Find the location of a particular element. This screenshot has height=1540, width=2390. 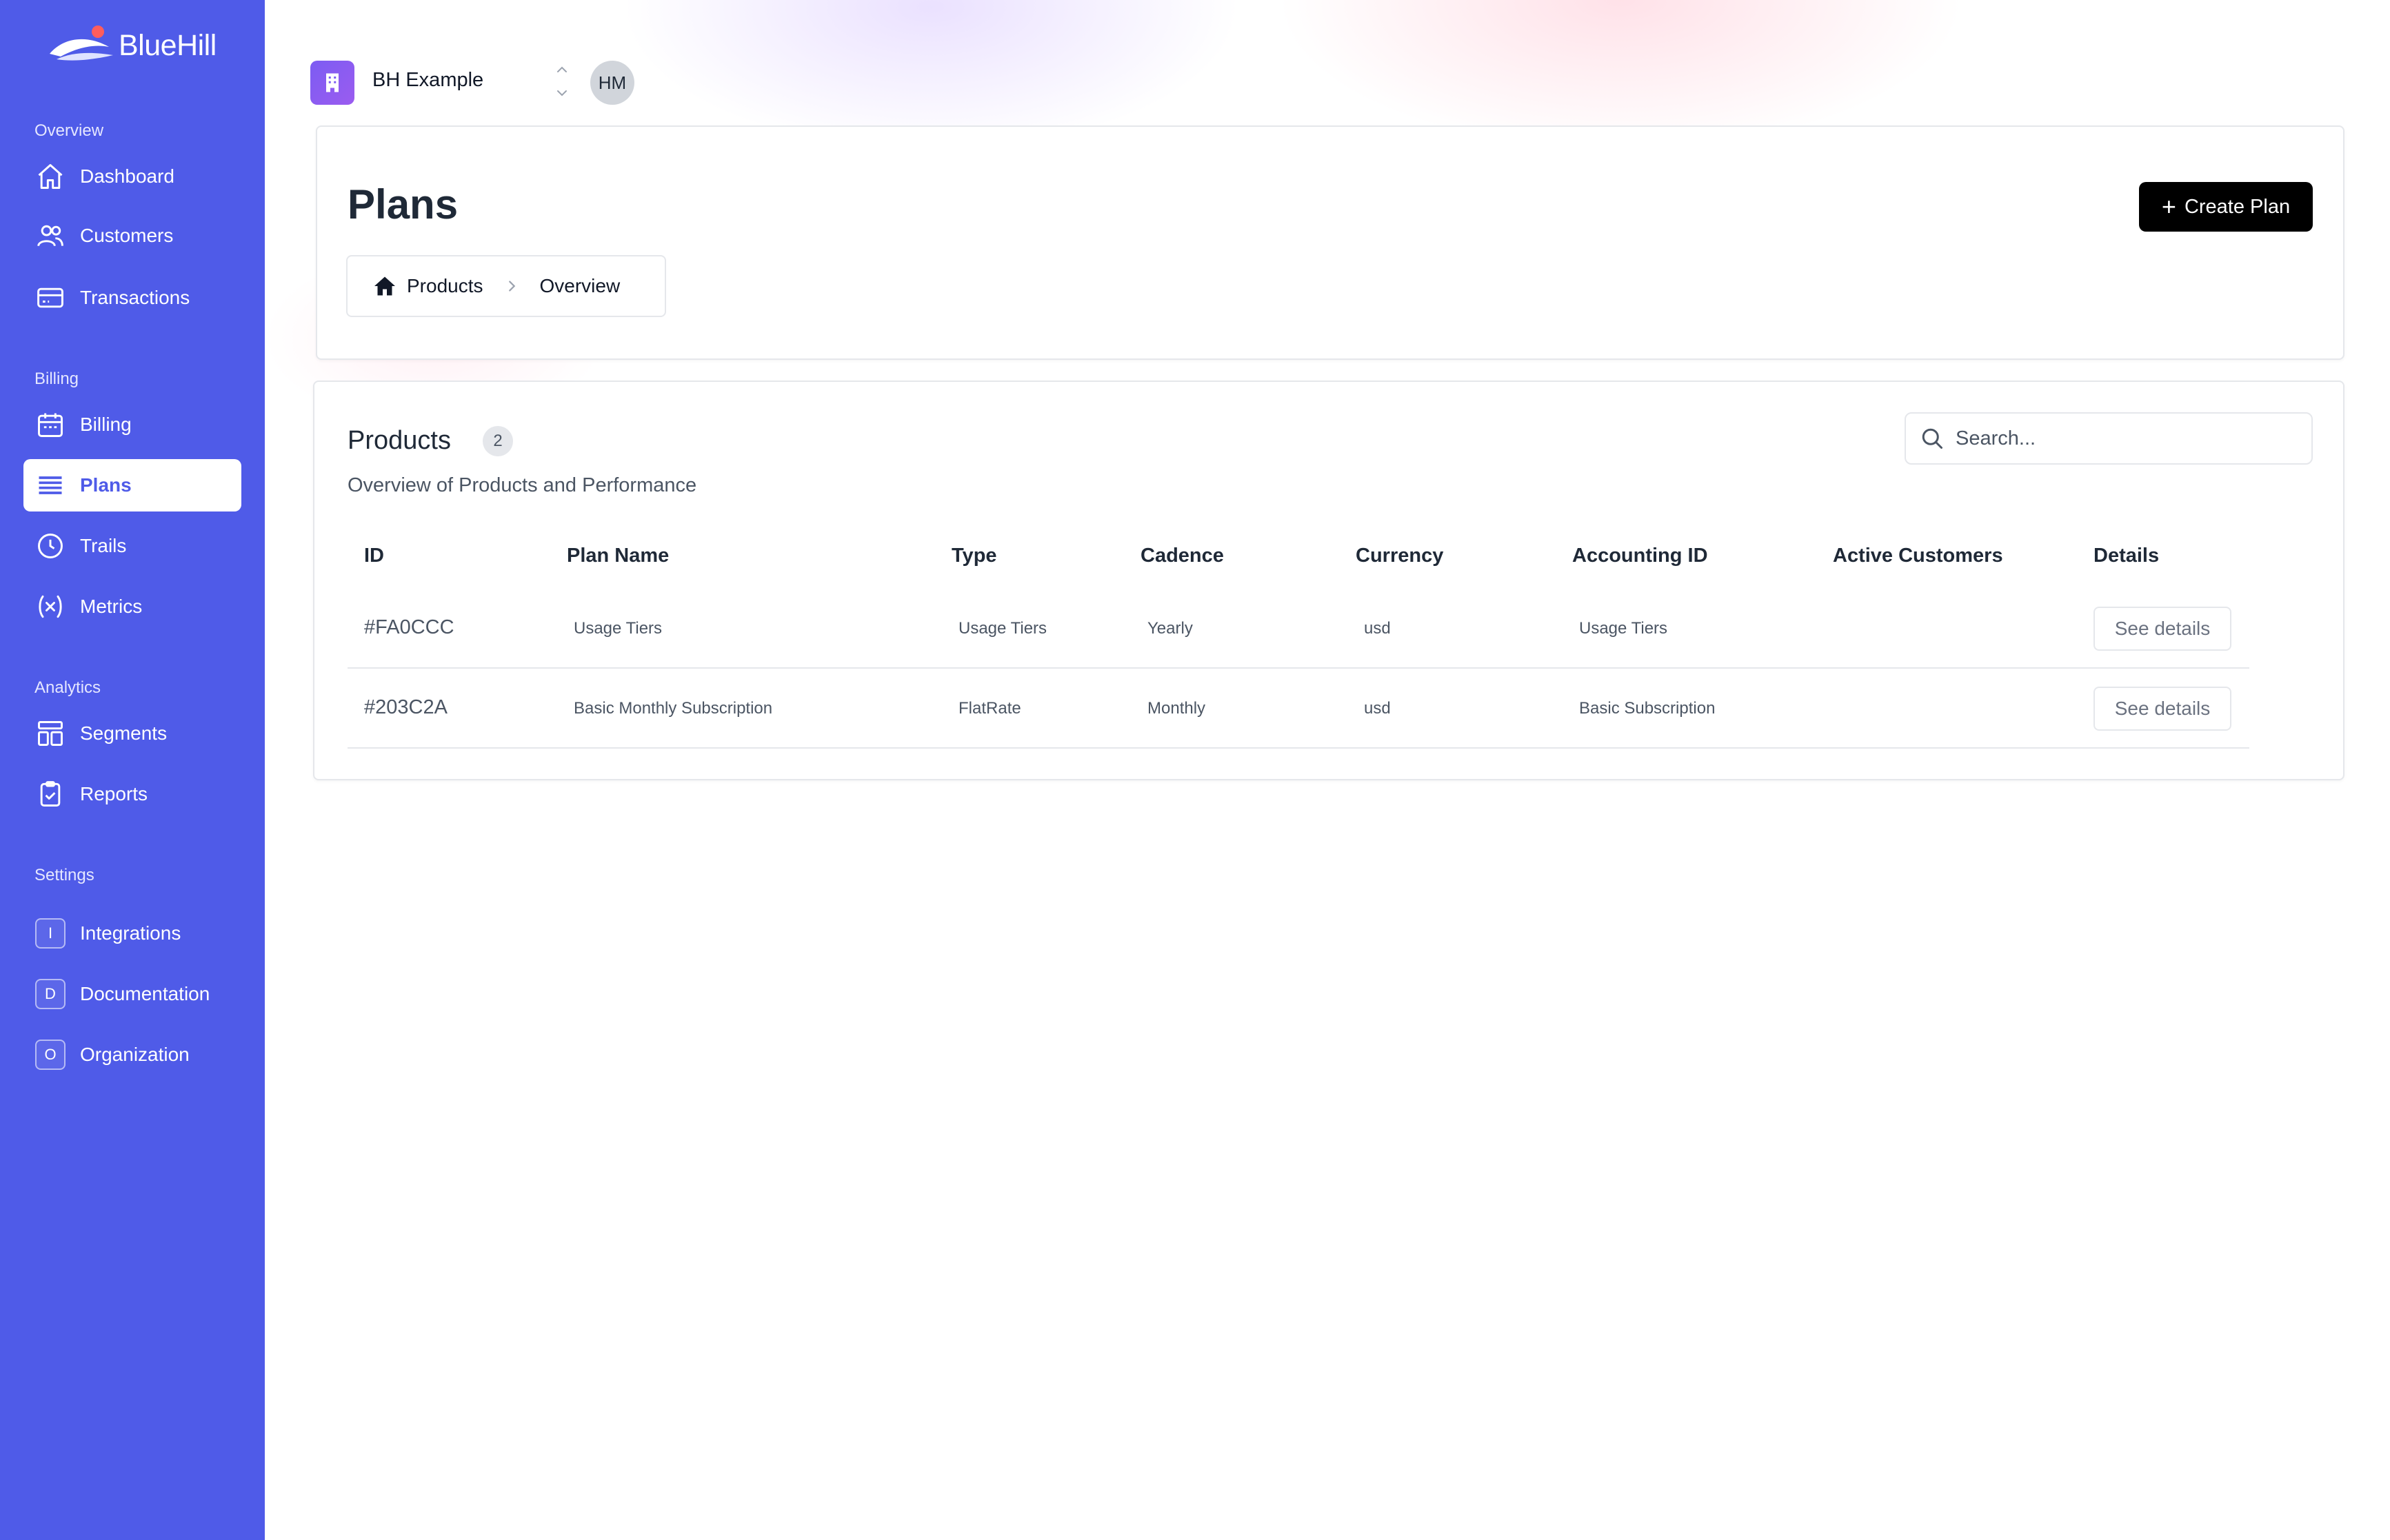

column-header-plan-name: Plan Name is located at coordinates (618, 556).